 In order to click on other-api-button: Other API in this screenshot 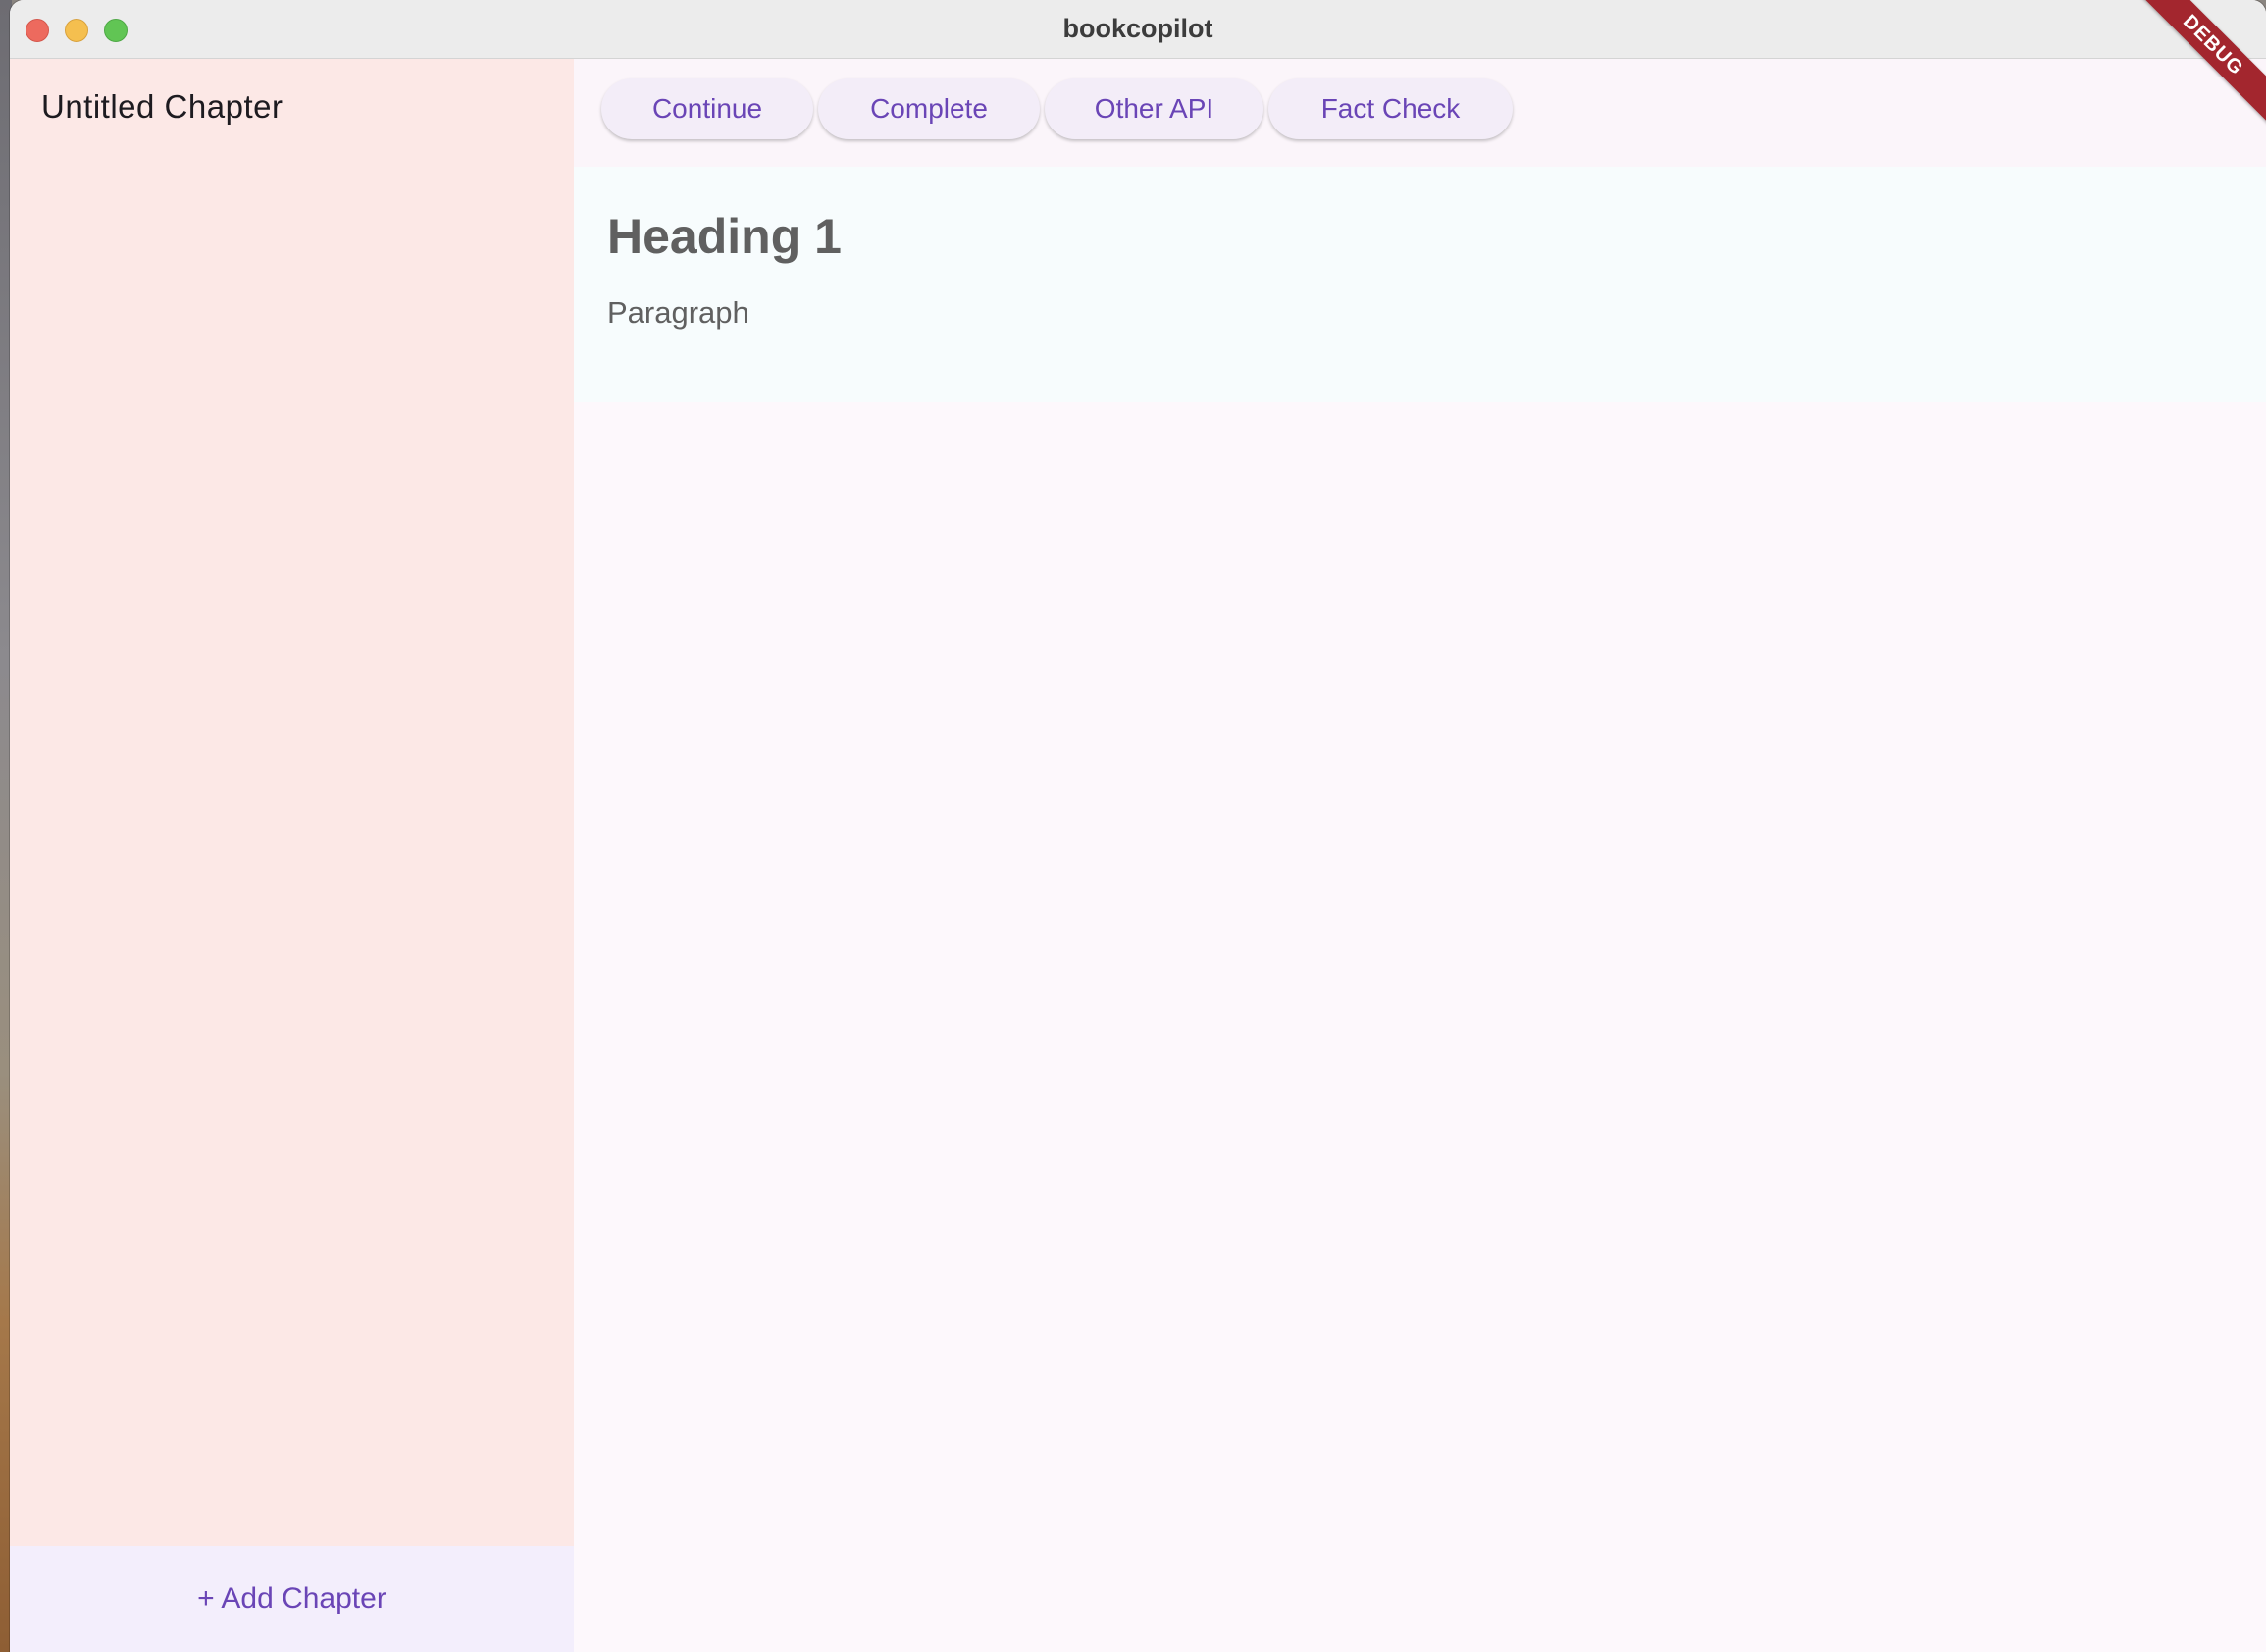, I will do `click(1154, 108)`.